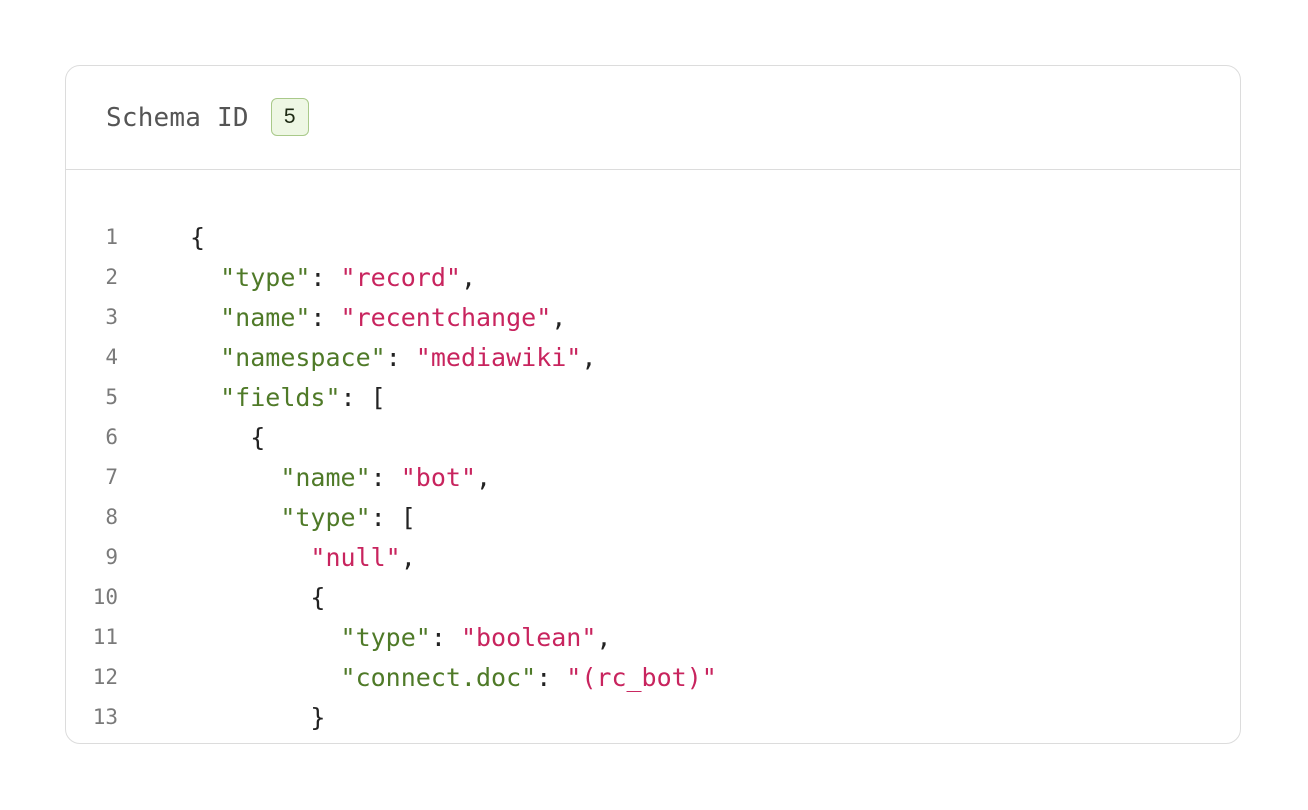  Describe the element at coordinates (177, 117) in the screenshot. I see `schema-id-label: Schema ID` at that location.